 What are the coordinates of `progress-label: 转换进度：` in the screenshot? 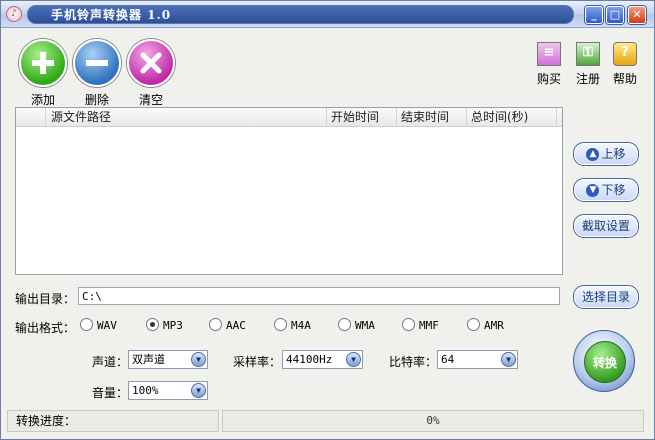 It's located at (46, 421).